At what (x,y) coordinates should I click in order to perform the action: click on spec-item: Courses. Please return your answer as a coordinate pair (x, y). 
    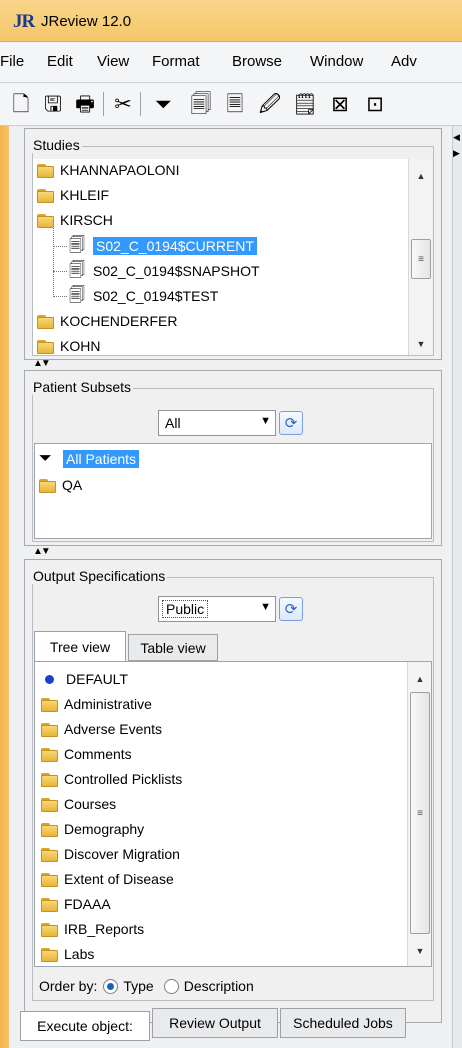
    Looking at the image, I should click on (78, 804).